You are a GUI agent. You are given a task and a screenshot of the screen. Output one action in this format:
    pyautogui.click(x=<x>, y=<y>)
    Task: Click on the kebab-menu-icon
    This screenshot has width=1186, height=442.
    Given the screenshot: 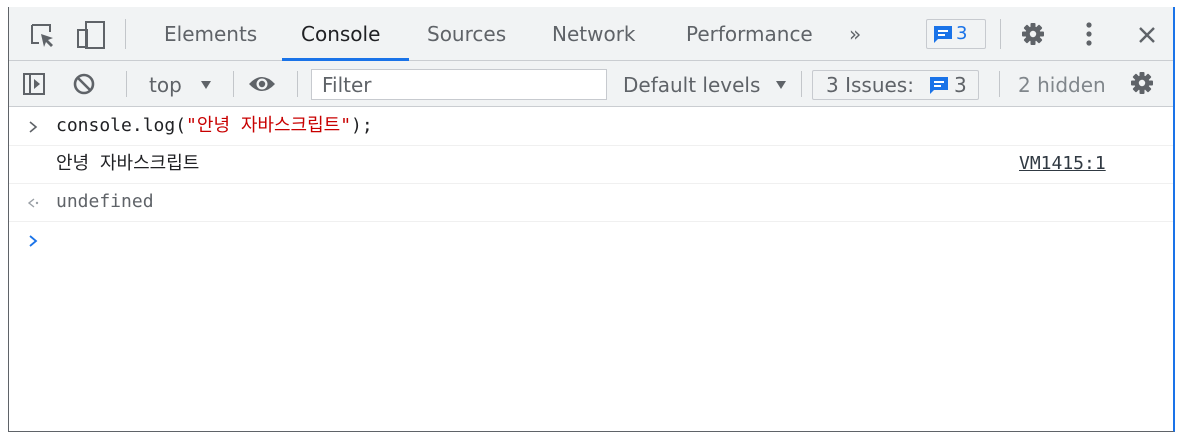 What is the action you would take?
    pyautogui.click(x=1089, y=34)
    